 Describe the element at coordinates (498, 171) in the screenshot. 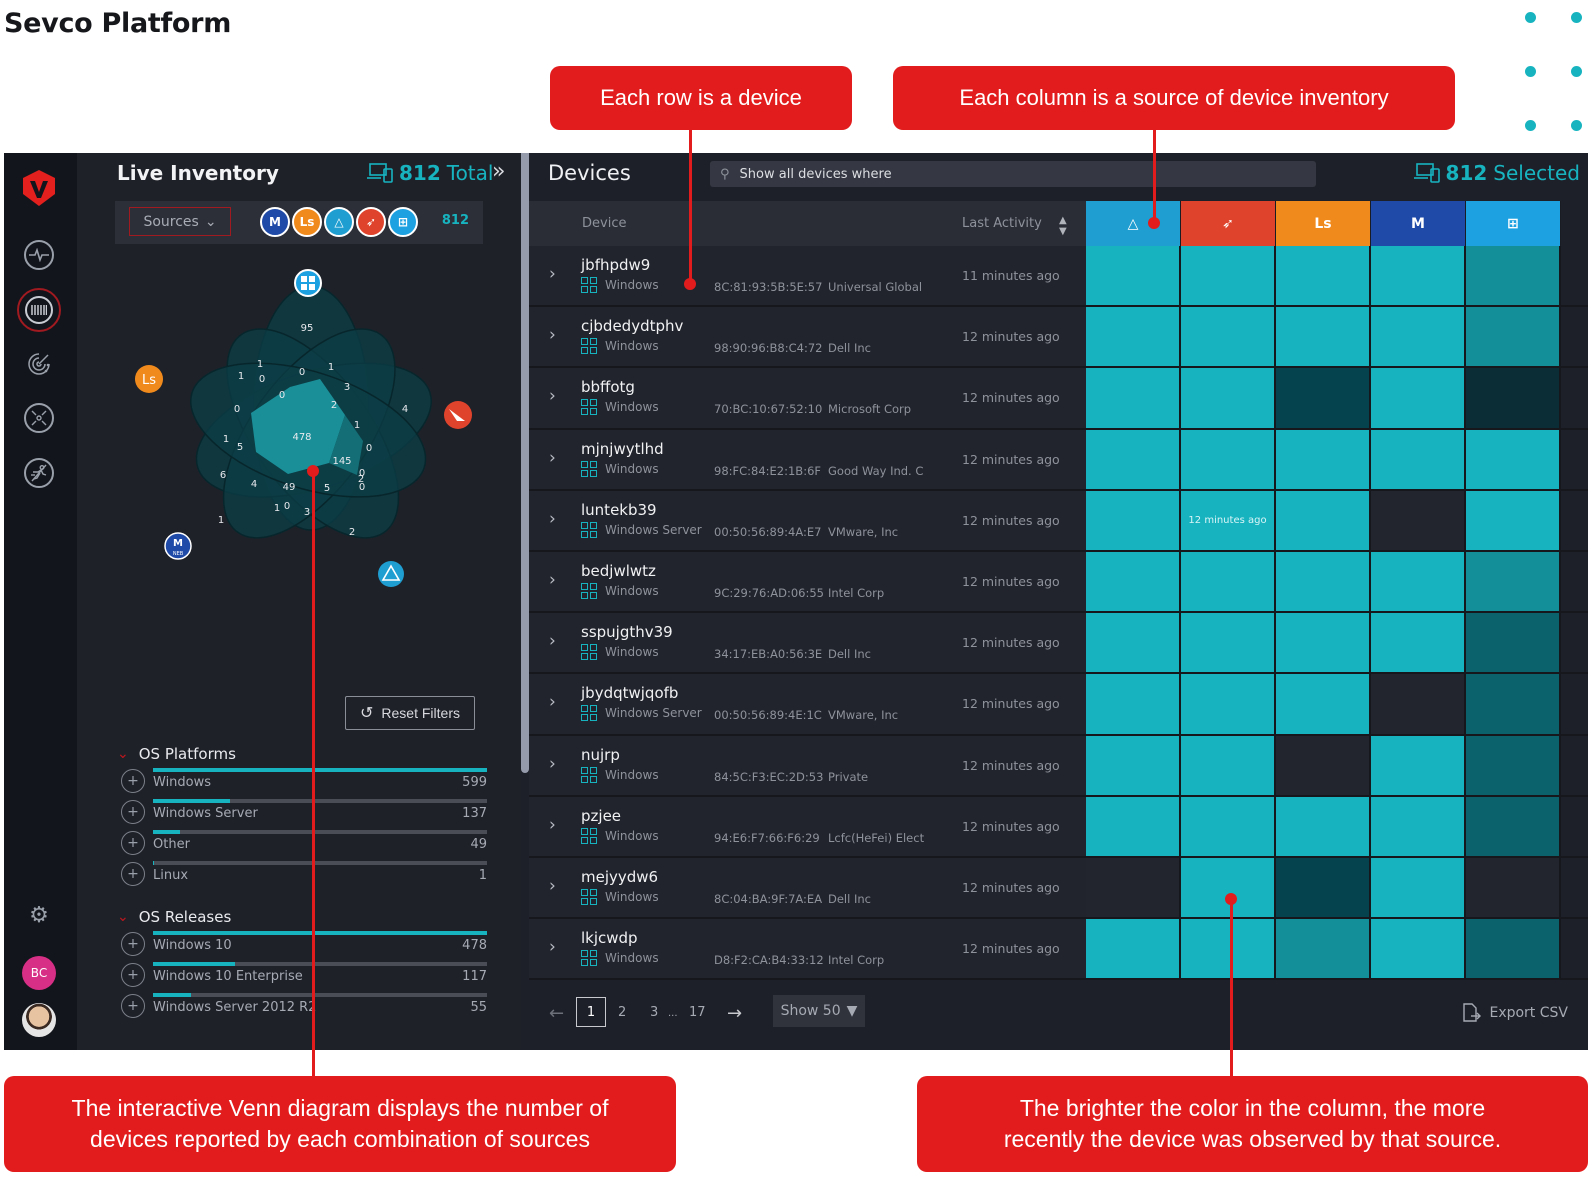

I see `collapse-panel-icon: »` at that location.